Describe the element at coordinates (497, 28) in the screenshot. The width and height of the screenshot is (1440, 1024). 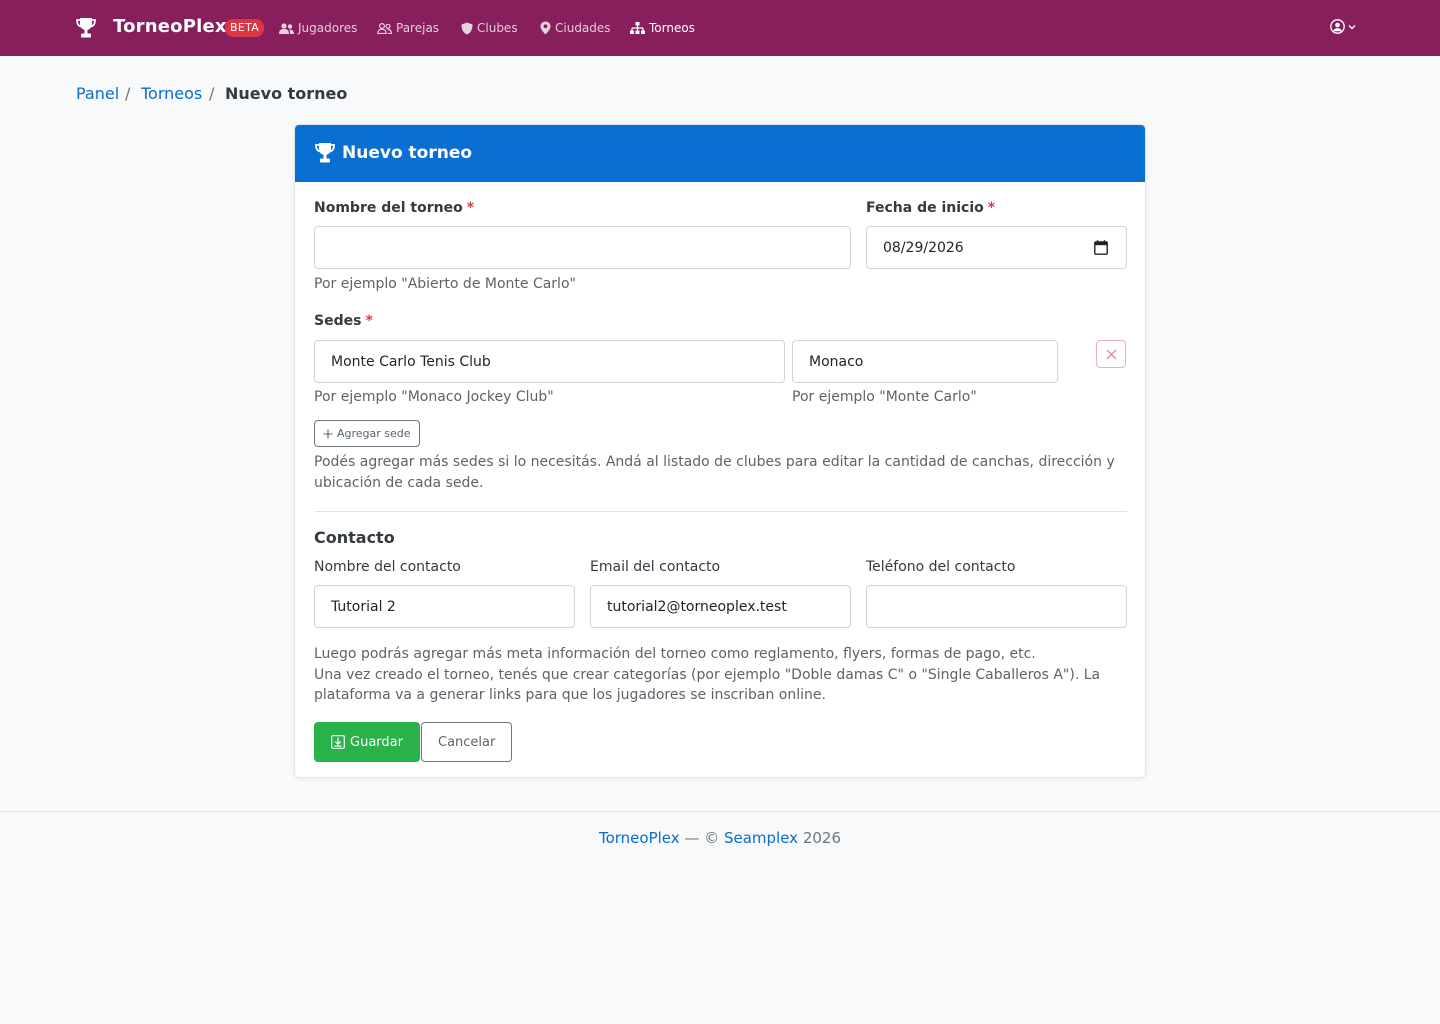
I see `nav-label-clubes: Clubes` at that location.